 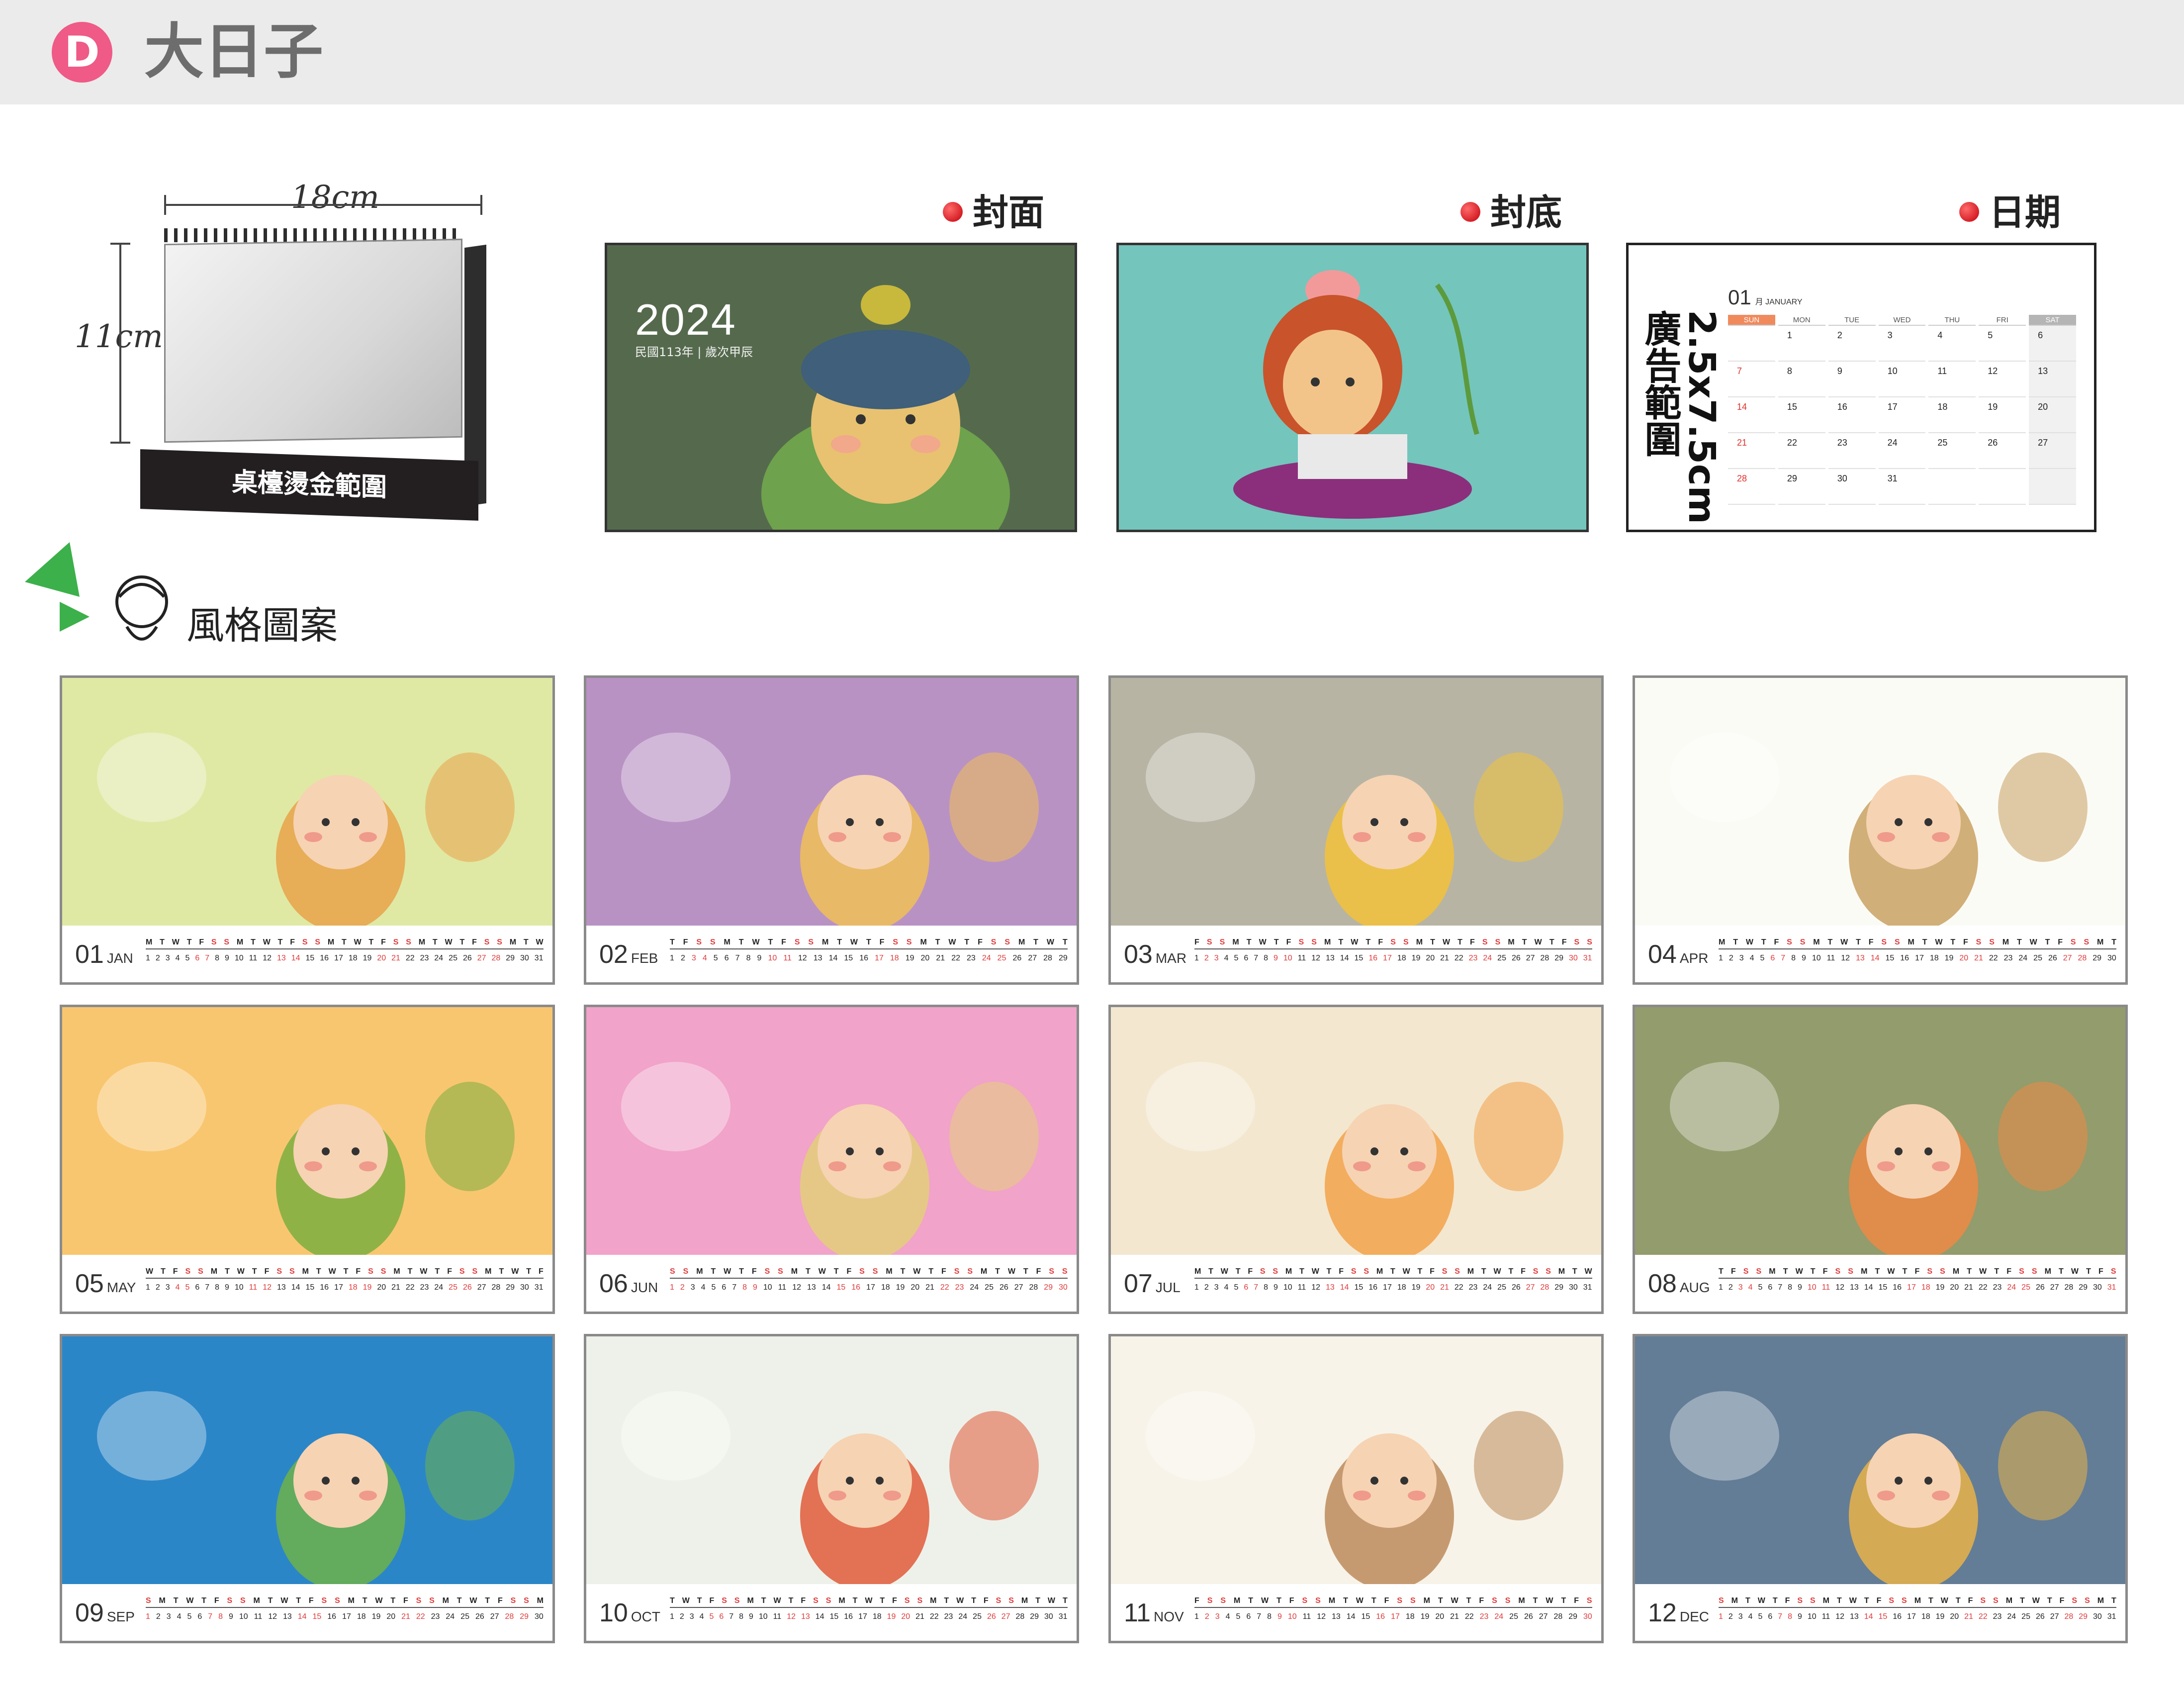 I want to click on month-num-text: 07, so click(x=1138, y=1283).